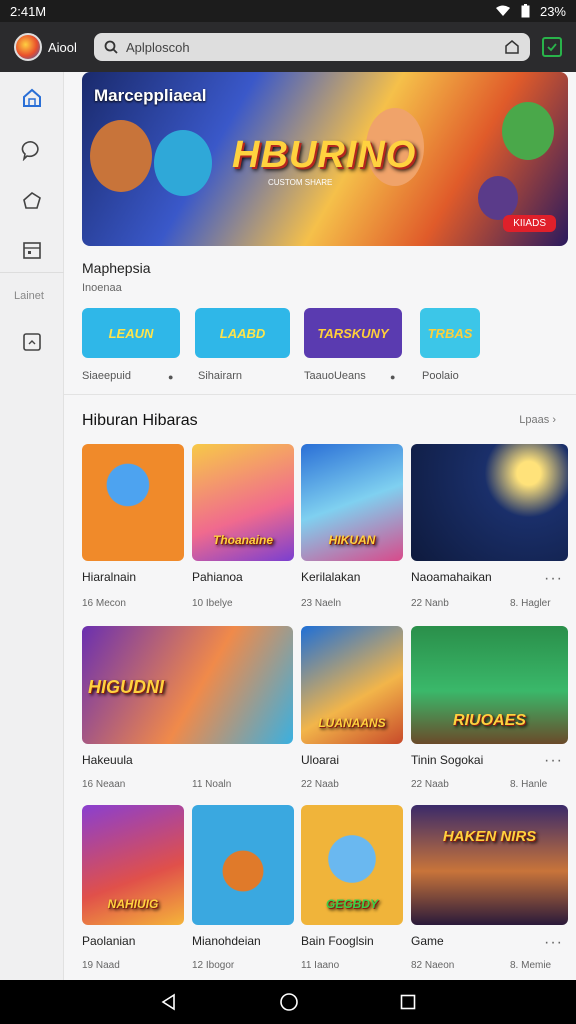 This screenshot has height=1024, width=576. Describe the element at coordinates (433, 965) in the screenshot. I see `game-meta: 82 Naeon` at that location.